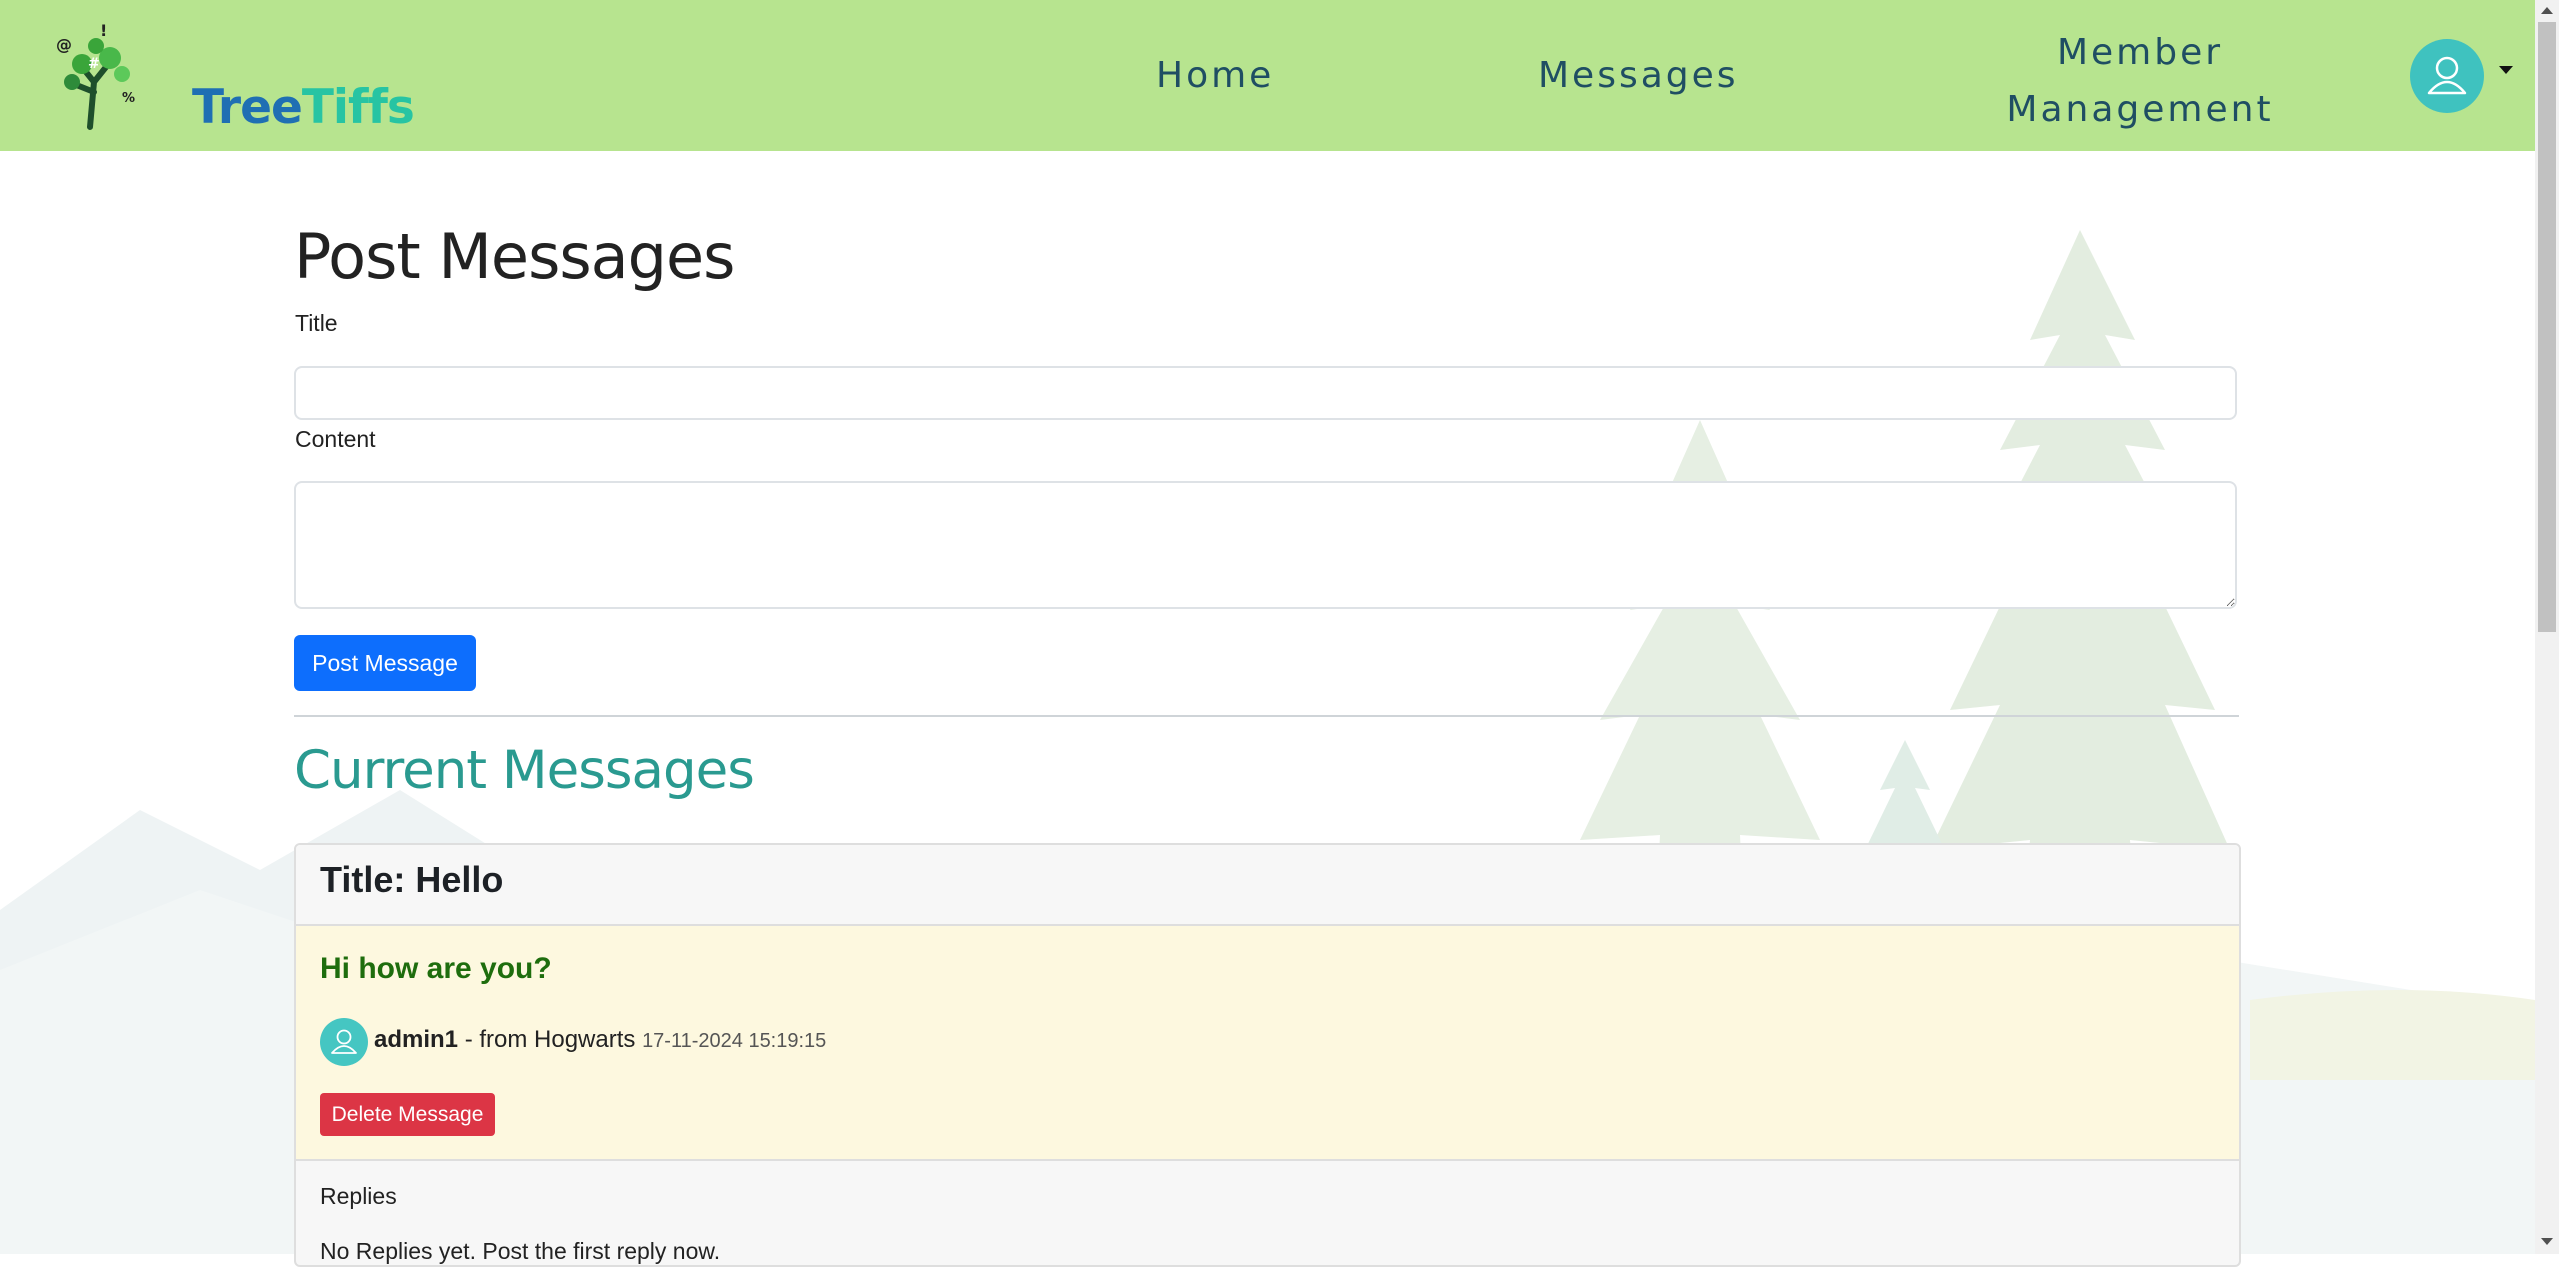 Image resolution: width=2559 pixels, height=1267 pixels. I want to click on content-label: Content, so click(335, 439).